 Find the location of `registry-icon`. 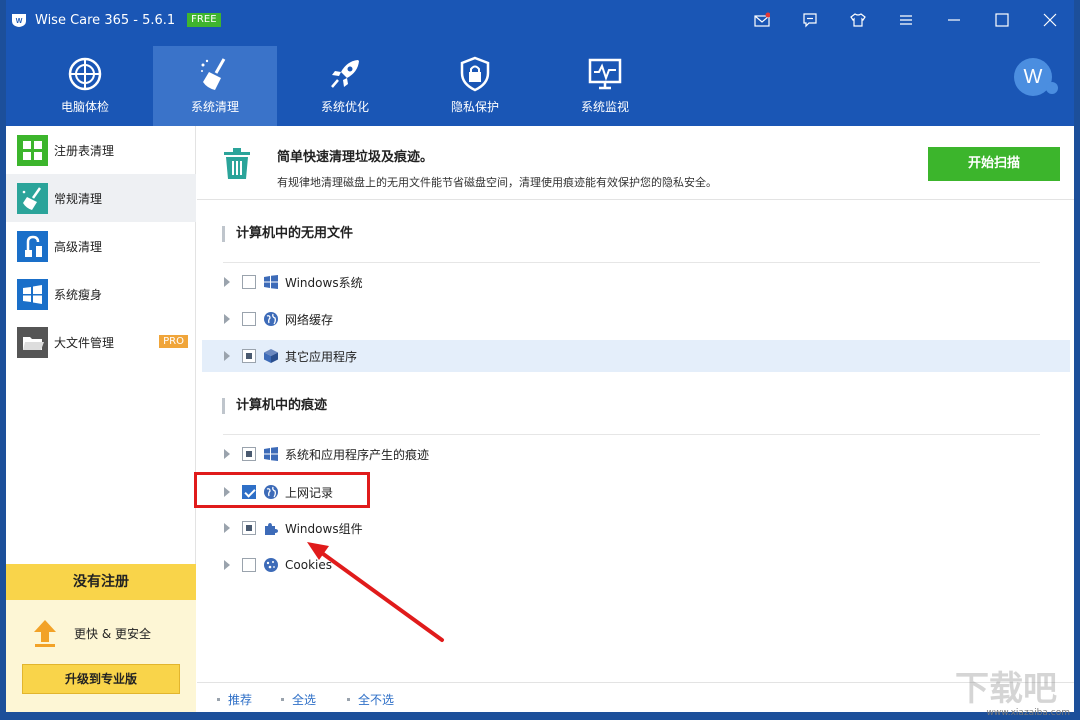

registry-icon is located at coordinates (32, 150).